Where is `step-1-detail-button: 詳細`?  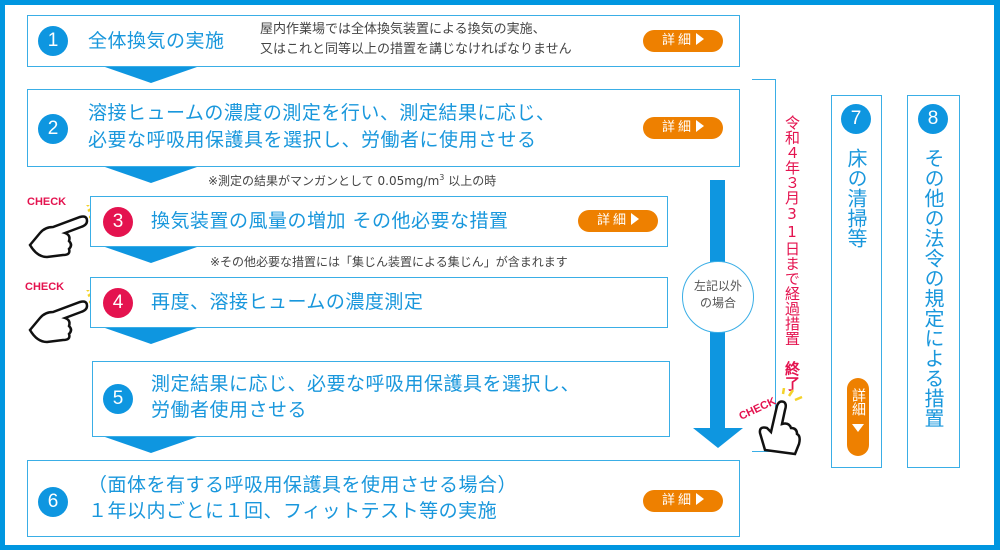
step-1-detail-button: 詳細 is located at coordinates (683, 41).